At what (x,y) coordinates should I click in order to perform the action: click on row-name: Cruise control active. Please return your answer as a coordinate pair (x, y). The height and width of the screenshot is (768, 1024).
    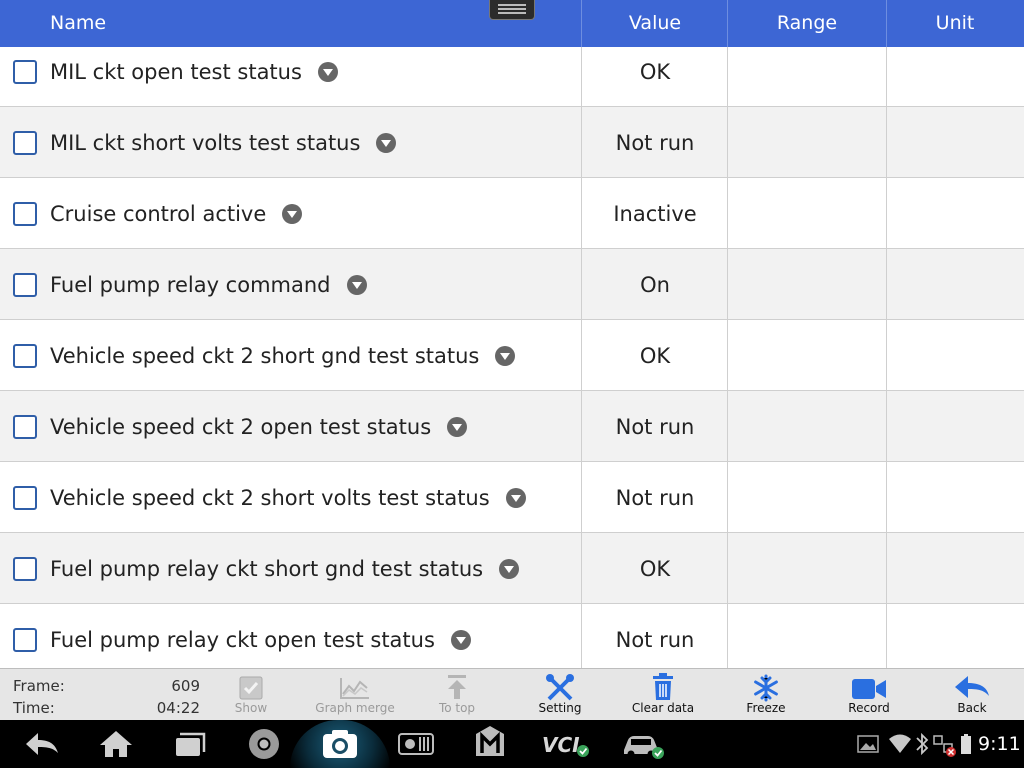
    Looking at the image, I should click on (158, 214).